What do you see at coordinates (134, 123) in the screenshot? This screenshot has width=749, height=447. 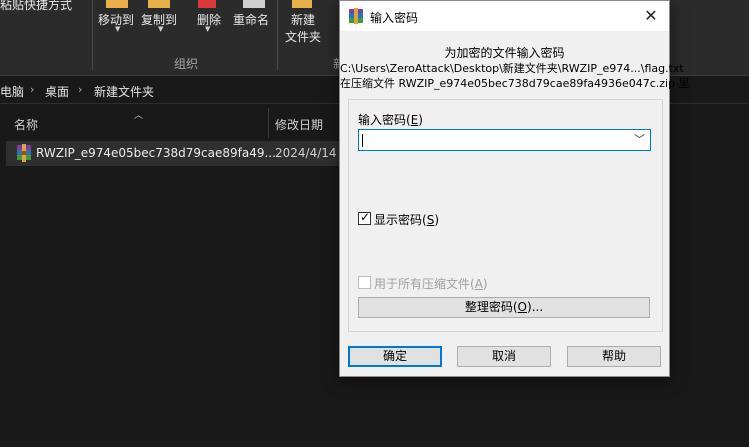 I see `column-header-name: 名称` at bounding box center [134, 123].